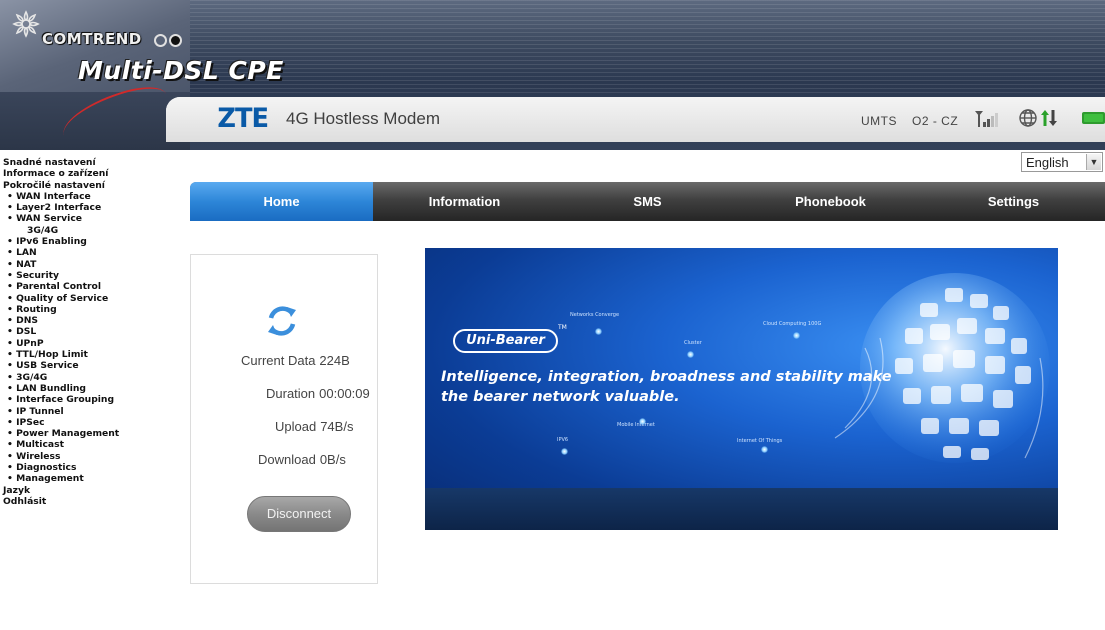 This screenshot has width=1105, height=630. I want to click on sidebar-item-dsl: DSL, so click(83, 331).